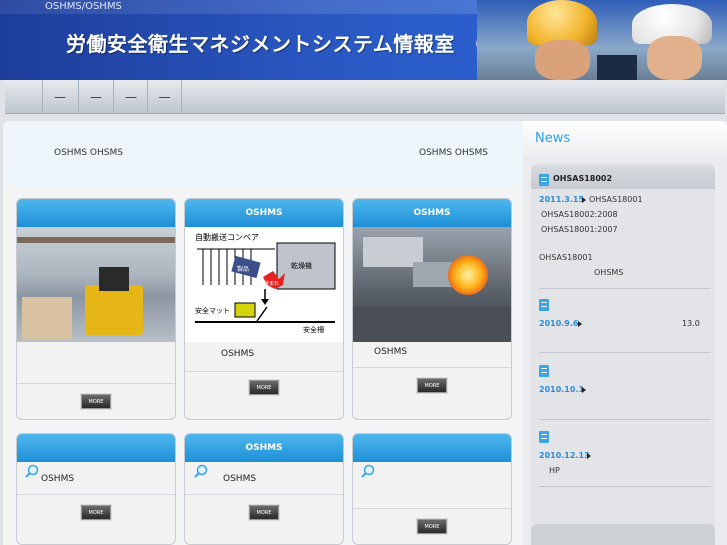 The height and width of the screenshot is (545, 727). What do you see at coordinates (566, 257) in the screenshot?
I see `news-text: OHSAS18001` at bounding box center [566, 257].